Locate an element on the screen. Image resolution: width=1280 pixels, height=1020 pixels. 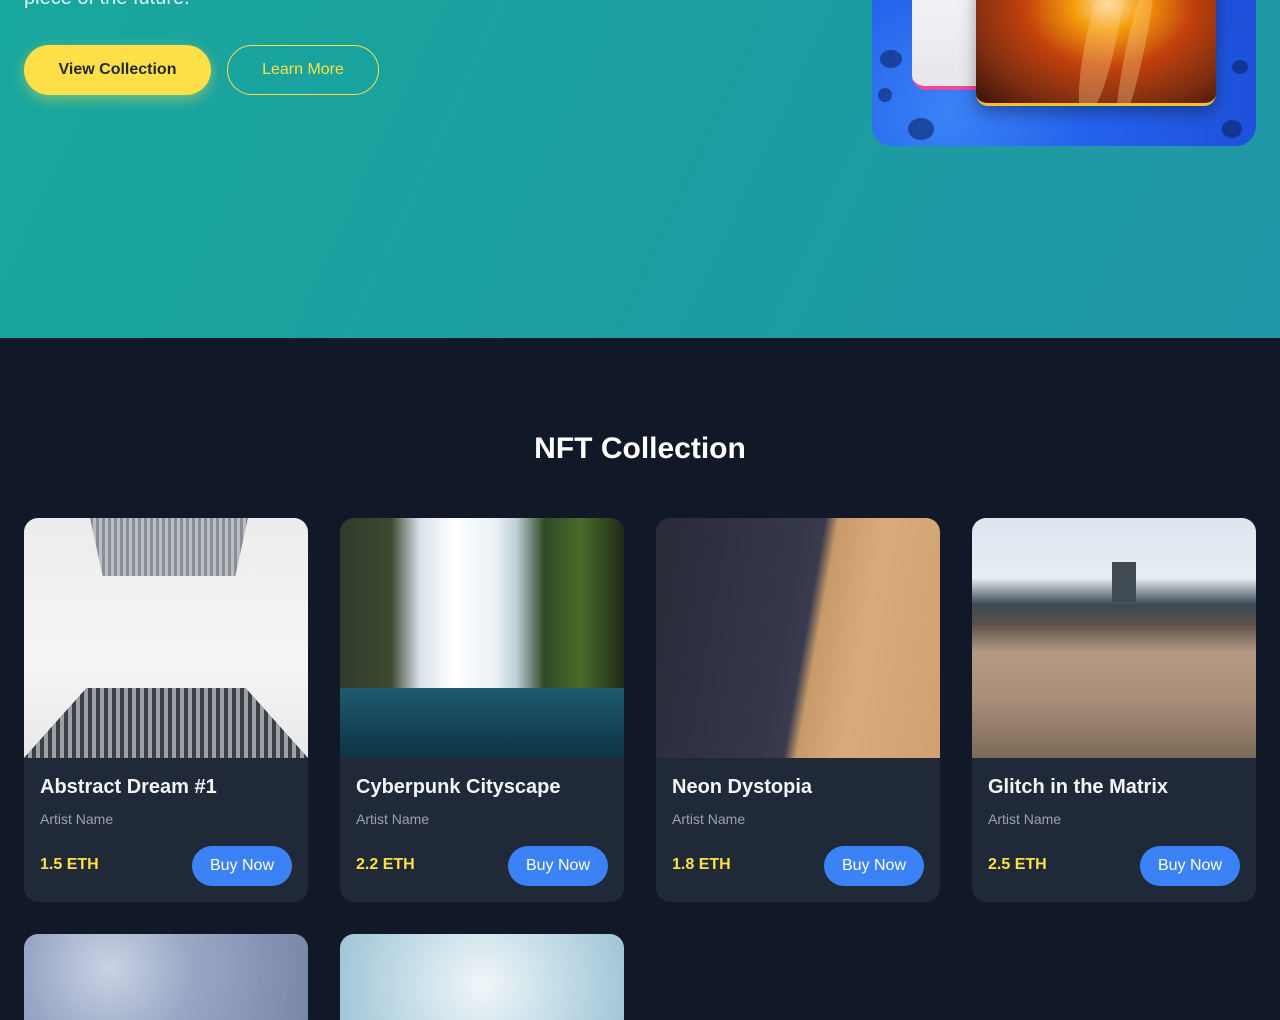
nft-price: 2.5 ETH is located at coordinates (1017, 864).